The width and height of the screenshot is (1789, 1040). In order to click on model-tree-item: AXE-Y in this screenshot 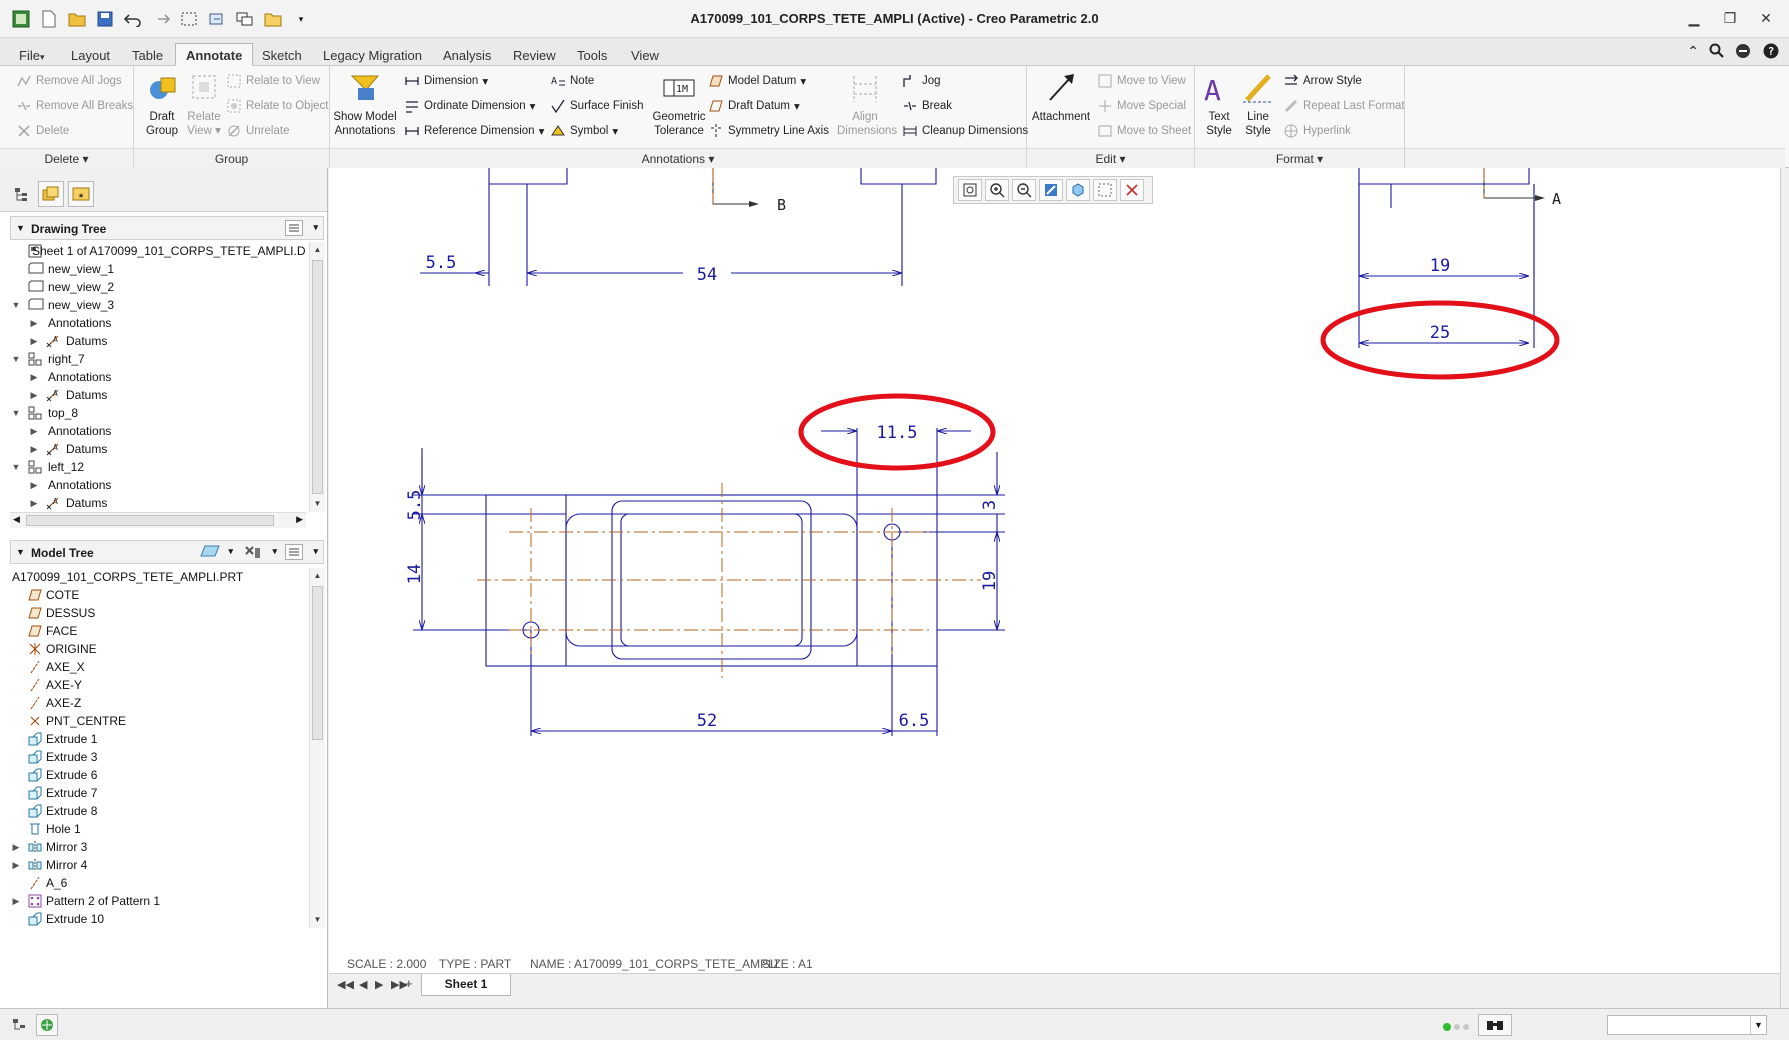, I will do `click(158, 685)`.